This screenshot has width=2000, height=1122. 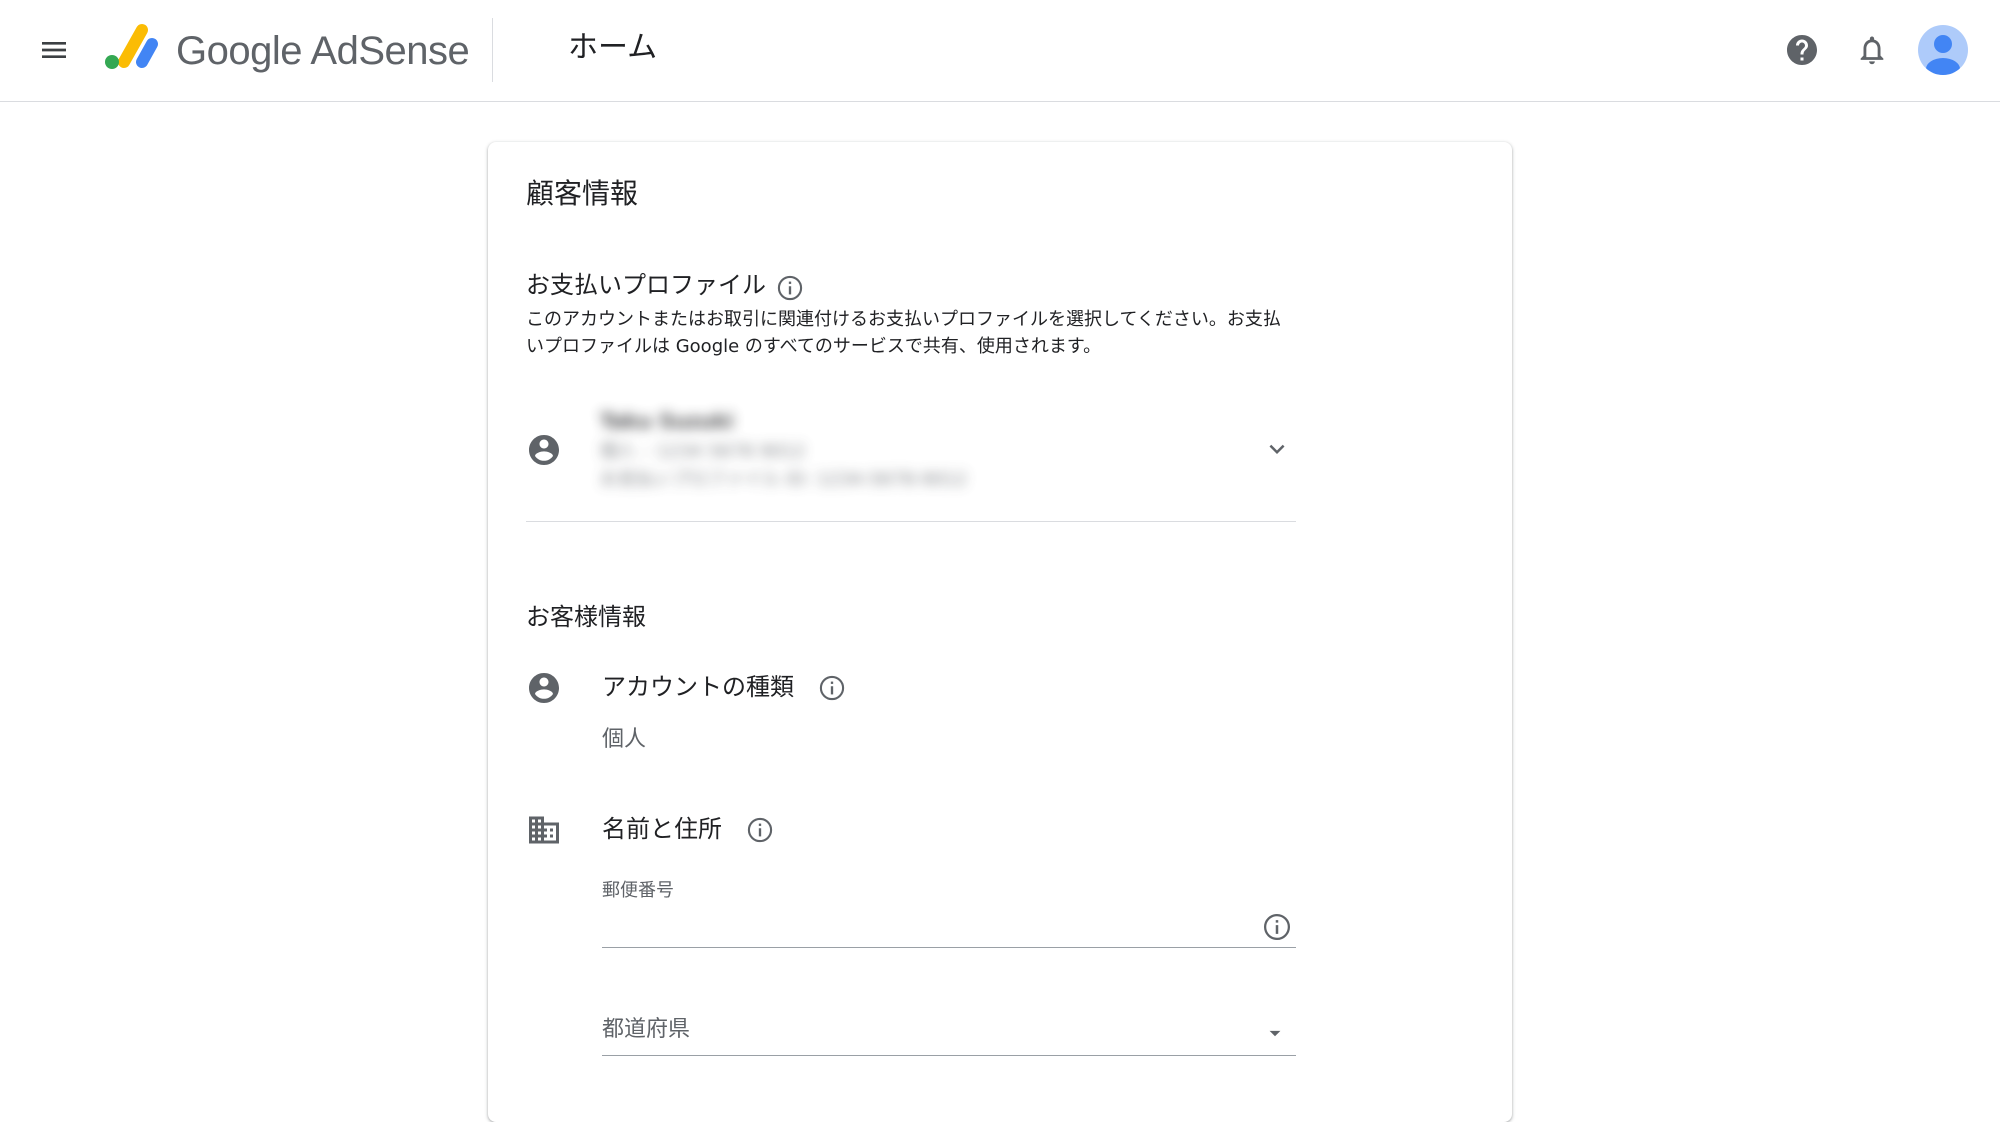 I want to click on profile-id: お支払いプロファイル ID: 1234-5678-9012, so click(x=784, y=479).